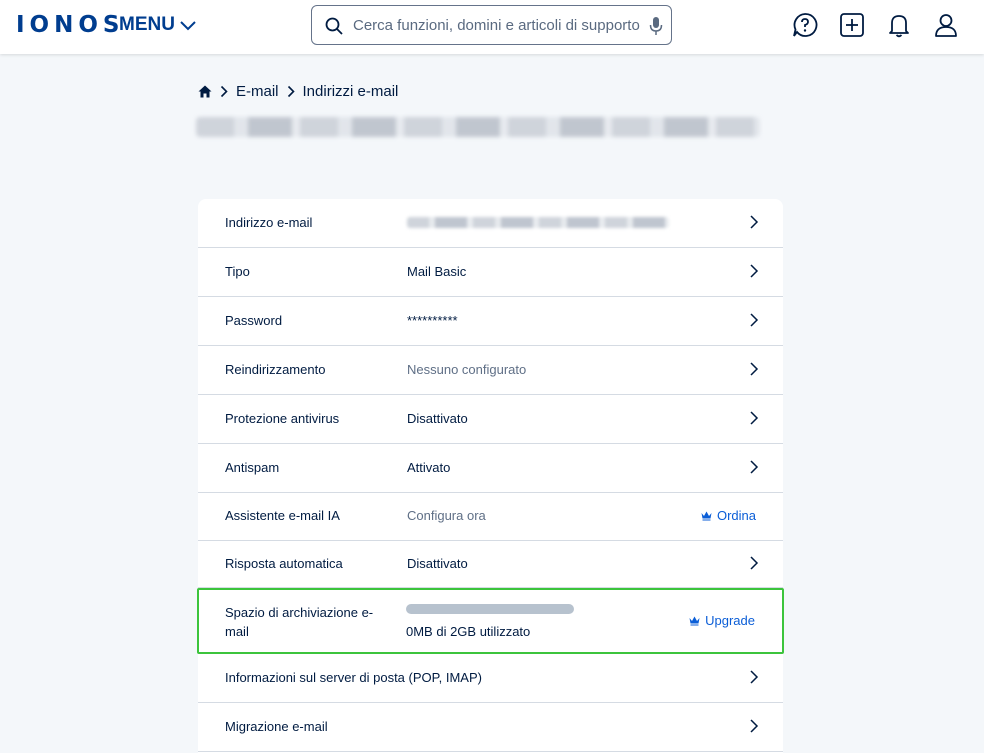 The height and width of the screenshot is (753, 984). I want to click on row-type: Tipo Mail Basic, so click(490, 272).